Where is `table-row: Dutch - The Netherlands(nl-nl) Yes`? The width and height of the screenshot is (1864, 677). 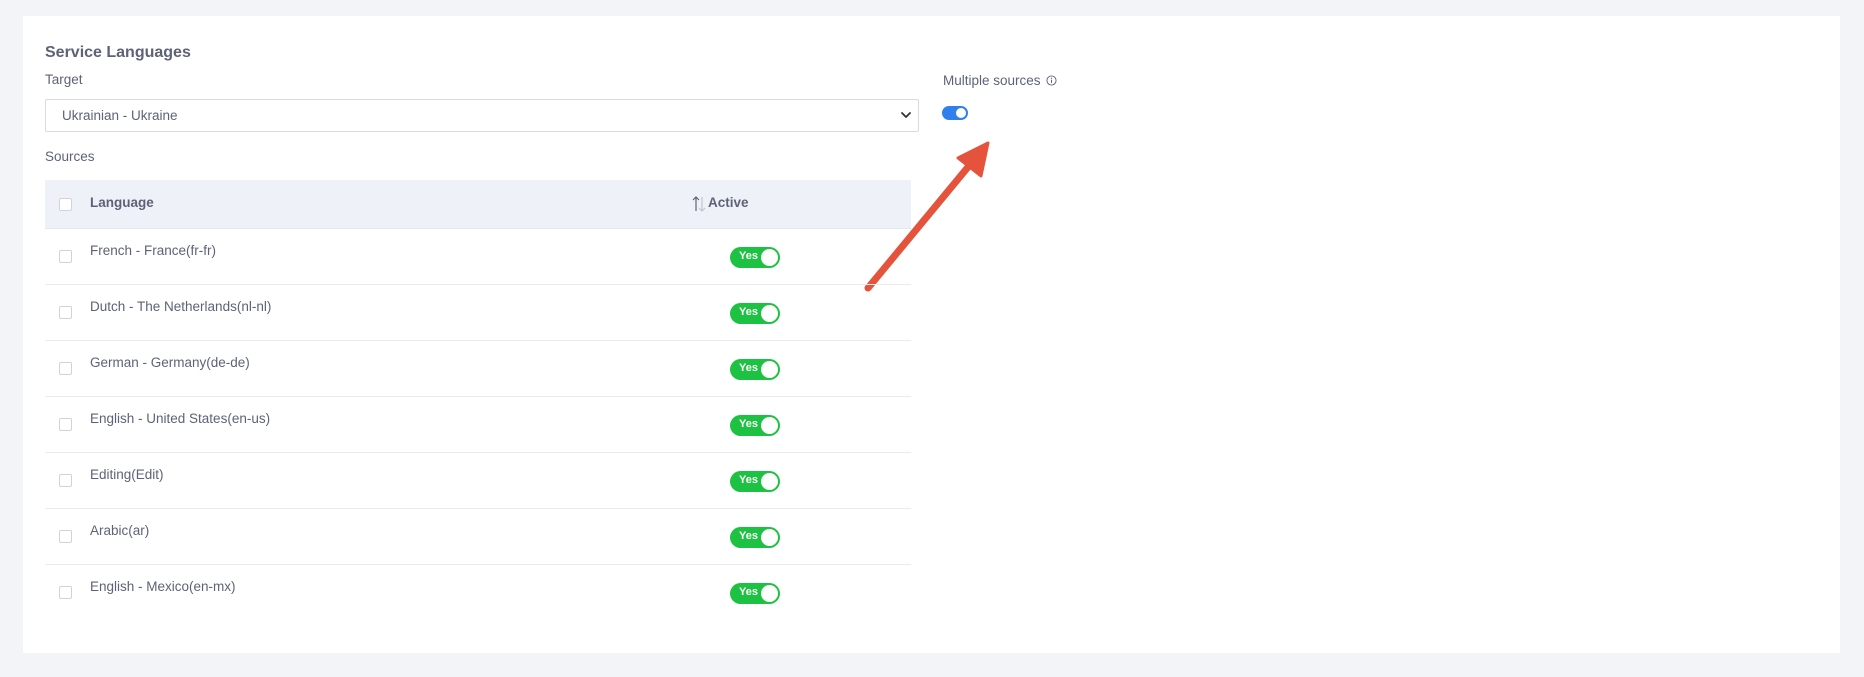 table-row: Dutch - The Netherlands(nl-nl) Yes is located at coordinates (478, 313).